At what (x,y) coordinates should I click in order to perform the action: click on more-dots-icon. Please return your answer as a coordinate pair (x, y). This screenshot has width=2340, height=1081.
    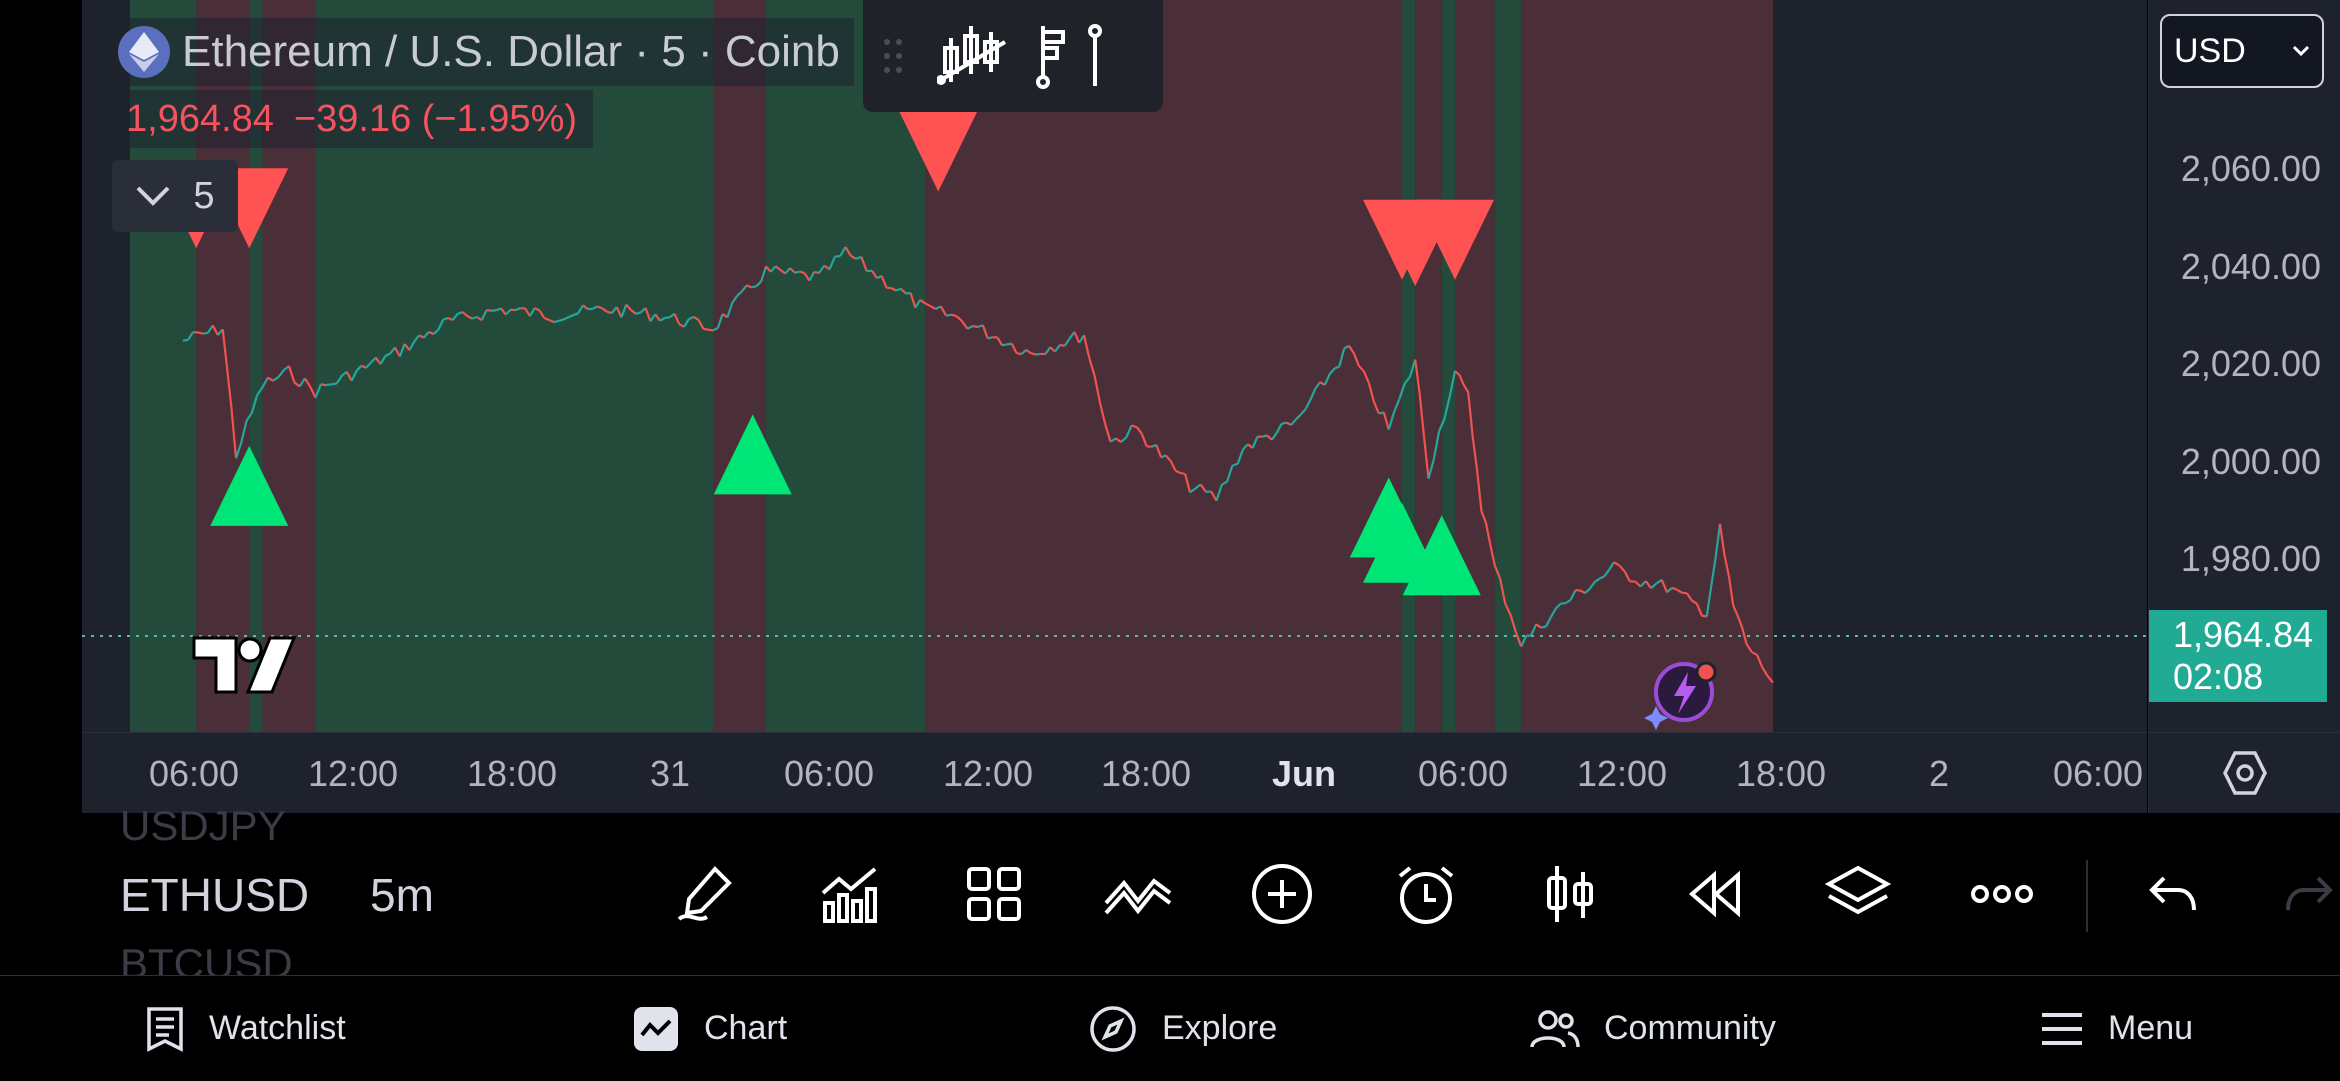
    Looking at the image, I should click on (2002, 894).